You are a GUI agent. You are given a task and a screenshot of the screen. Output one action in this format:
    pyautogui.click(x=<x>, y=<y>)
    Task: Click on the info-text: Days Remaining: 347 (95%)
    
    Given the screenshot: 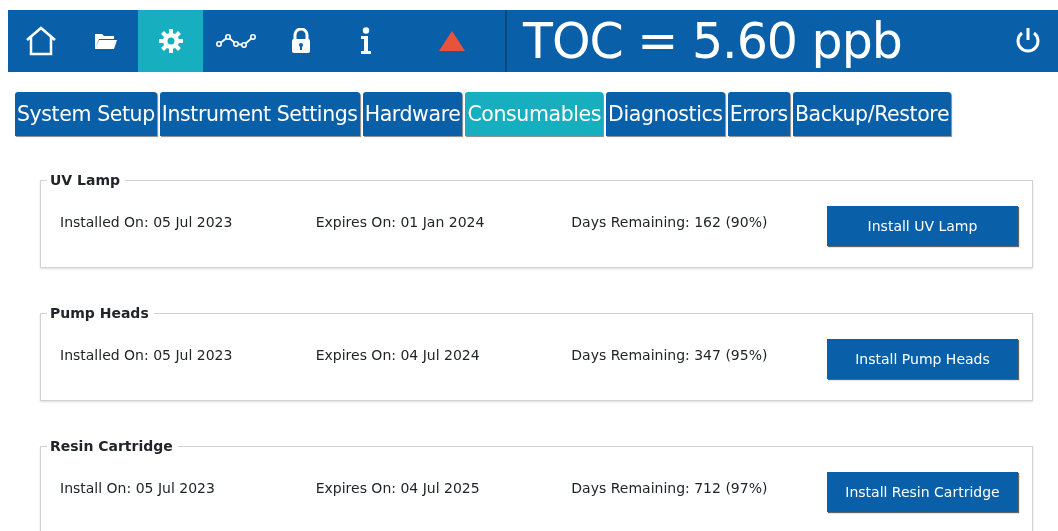 What is the action you would take?
    pyautogui.click(x=670, y=355)
    